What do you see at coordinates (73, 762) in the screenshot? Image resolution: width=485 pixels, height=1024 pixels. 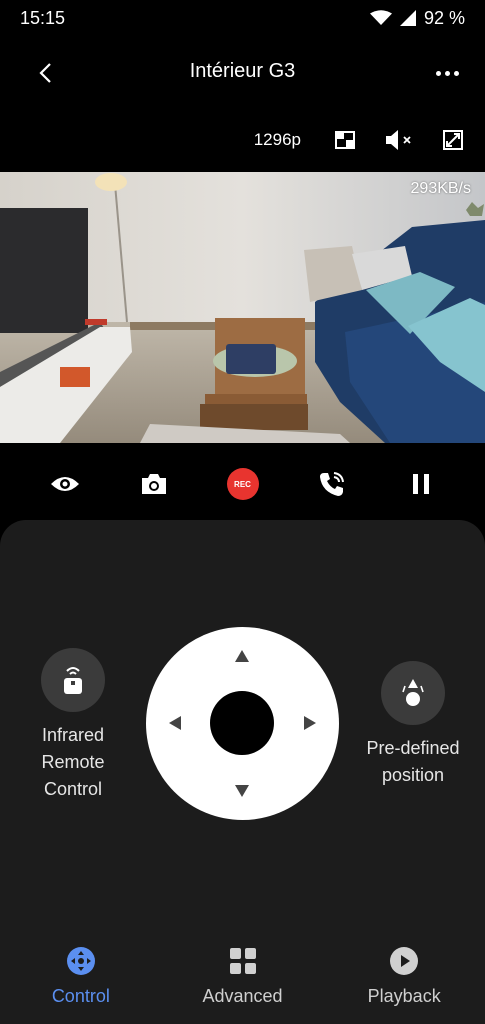 I see `infrared-label: Infrared Remote Control` at bounding box center [73, 762].